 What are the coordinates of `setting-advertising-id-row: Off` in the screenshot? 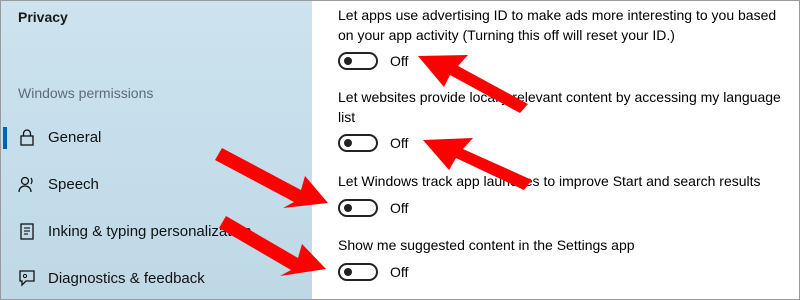 It's located at (373, 61).